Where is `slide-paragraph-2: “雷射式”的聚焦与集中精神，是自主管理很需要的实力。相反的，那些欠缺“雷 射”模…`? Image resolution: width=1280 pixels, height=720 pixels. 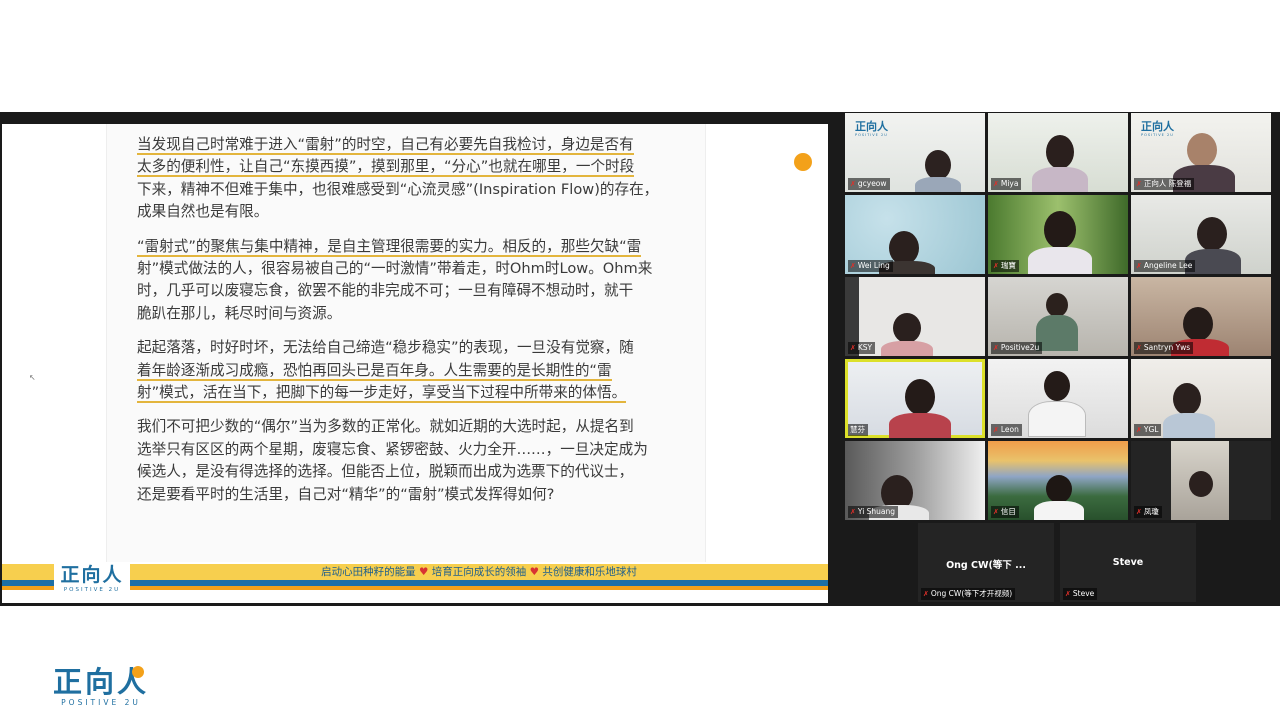 slide-paragraph-2: “雷射式”的聚焦与集中精神，是自主管理很需要的实力。相反的，那些欠缺“雷 射”模… is located at coordinates (422, 281).